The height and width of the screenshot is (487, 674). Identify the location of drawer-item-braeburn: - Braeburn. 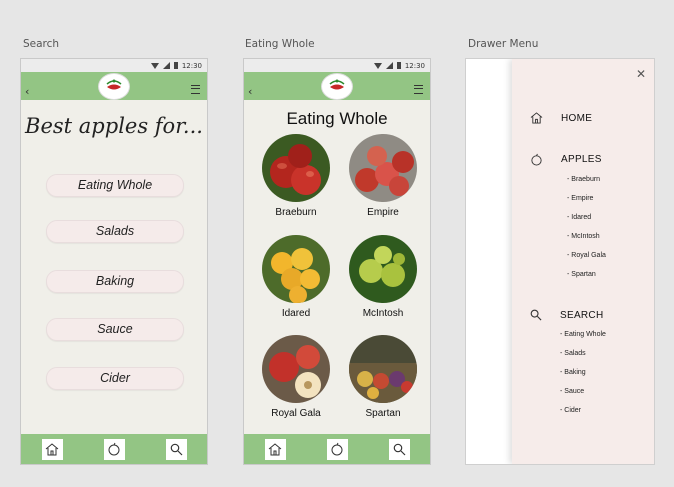
(586, 179).